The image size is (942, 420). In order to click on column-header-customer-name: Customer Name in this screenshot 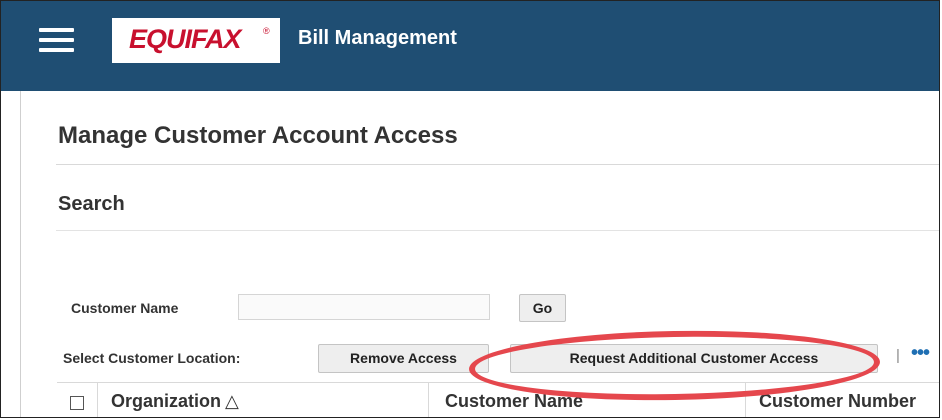, I will do `click(514, 401)`.